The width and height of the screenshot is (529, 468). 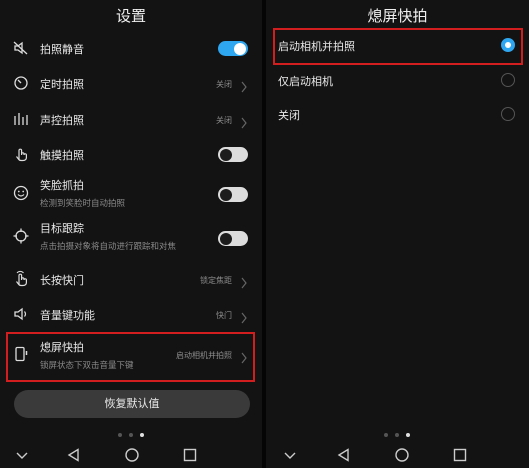 I want to click on setting-label: 拍照静音, so click(x=62, y=49).